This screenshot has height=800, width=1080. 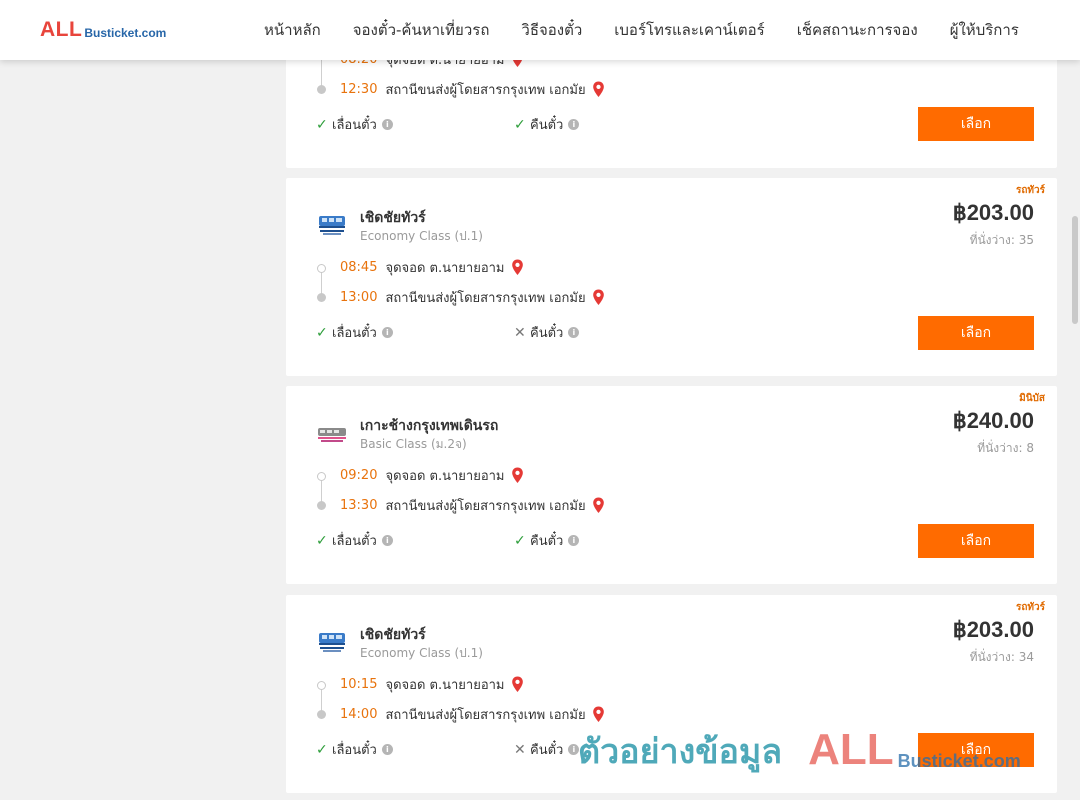 I want to click on bus-class: Basic Class (ม.2จ), so click(x=413, y=444).